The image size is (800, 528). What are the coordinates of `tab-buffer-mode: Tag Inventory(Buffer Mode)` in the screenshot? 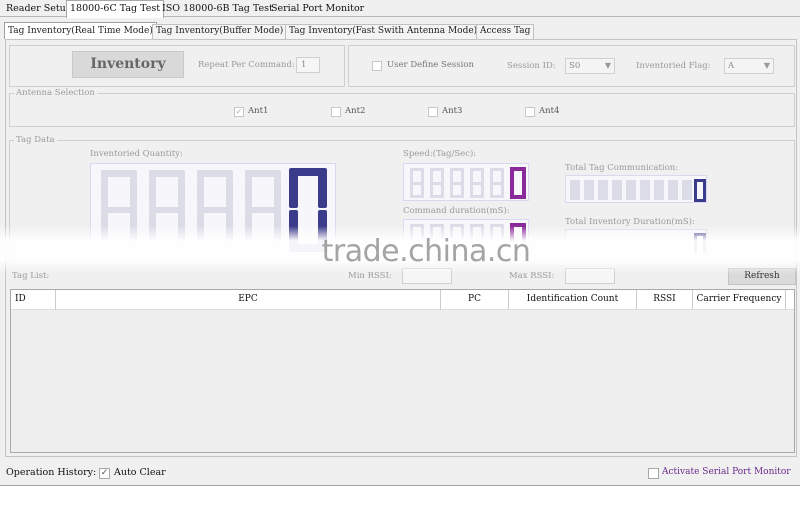 It's located at (220, 31).